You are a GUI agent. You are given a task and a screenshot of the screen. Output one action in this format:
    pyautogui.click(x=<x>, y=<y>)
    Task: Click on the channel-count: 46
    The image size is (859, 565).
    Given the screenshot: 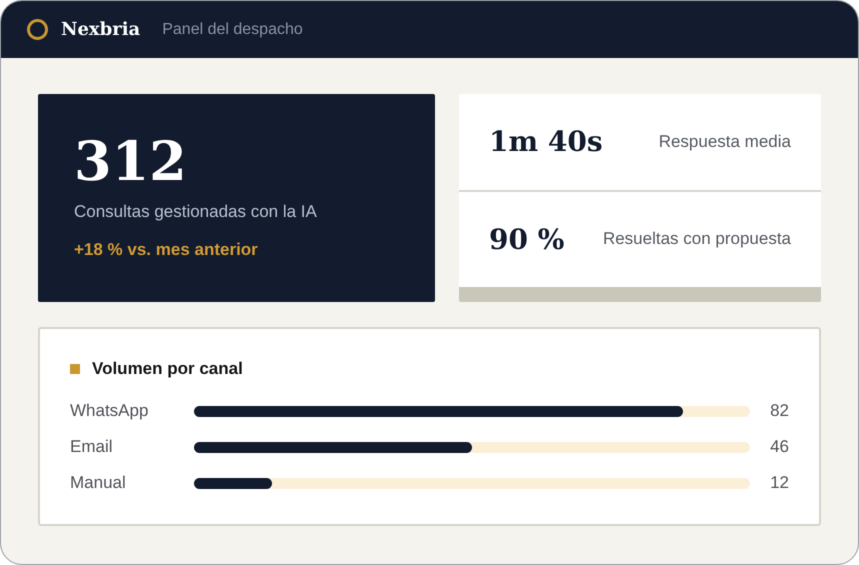 What is the action you would take?
    pyautogui.click(x=779, y=447)
    